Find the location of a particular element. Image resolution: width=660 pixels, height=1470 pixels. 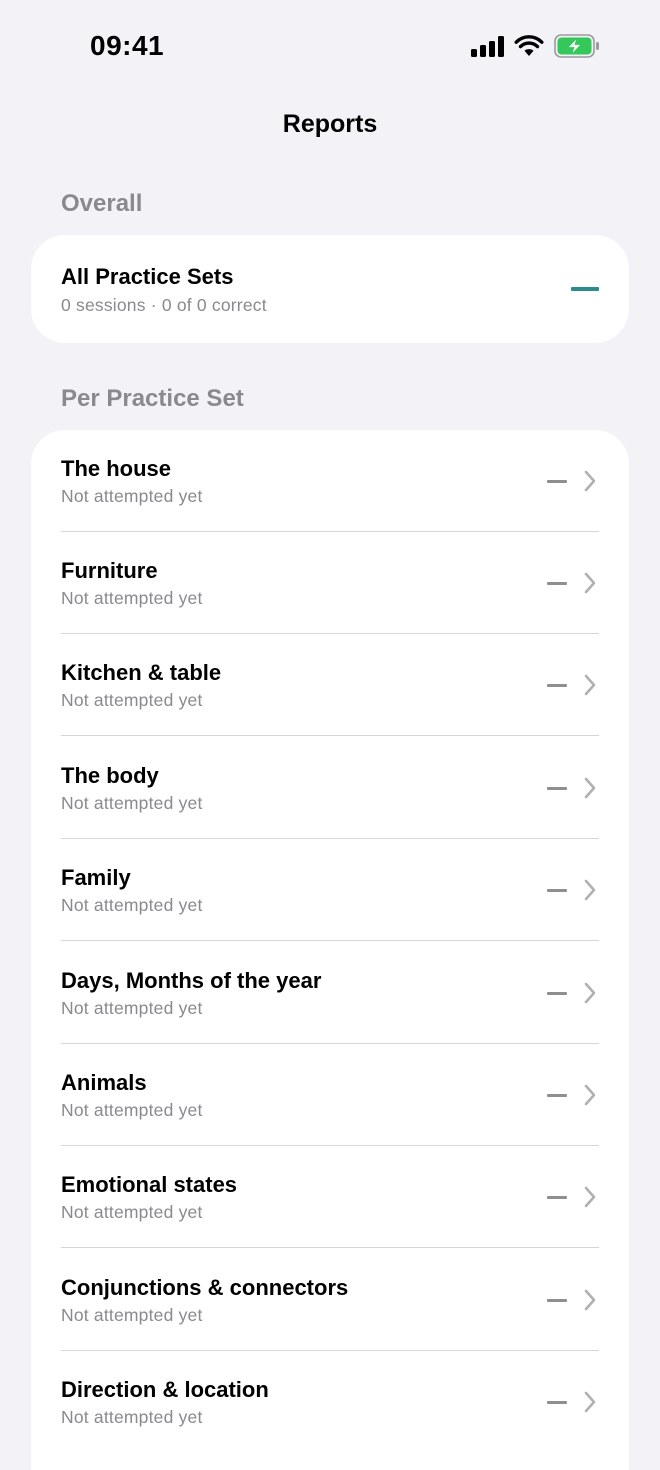

page-title: Reports is located at coordinates (330, 124).